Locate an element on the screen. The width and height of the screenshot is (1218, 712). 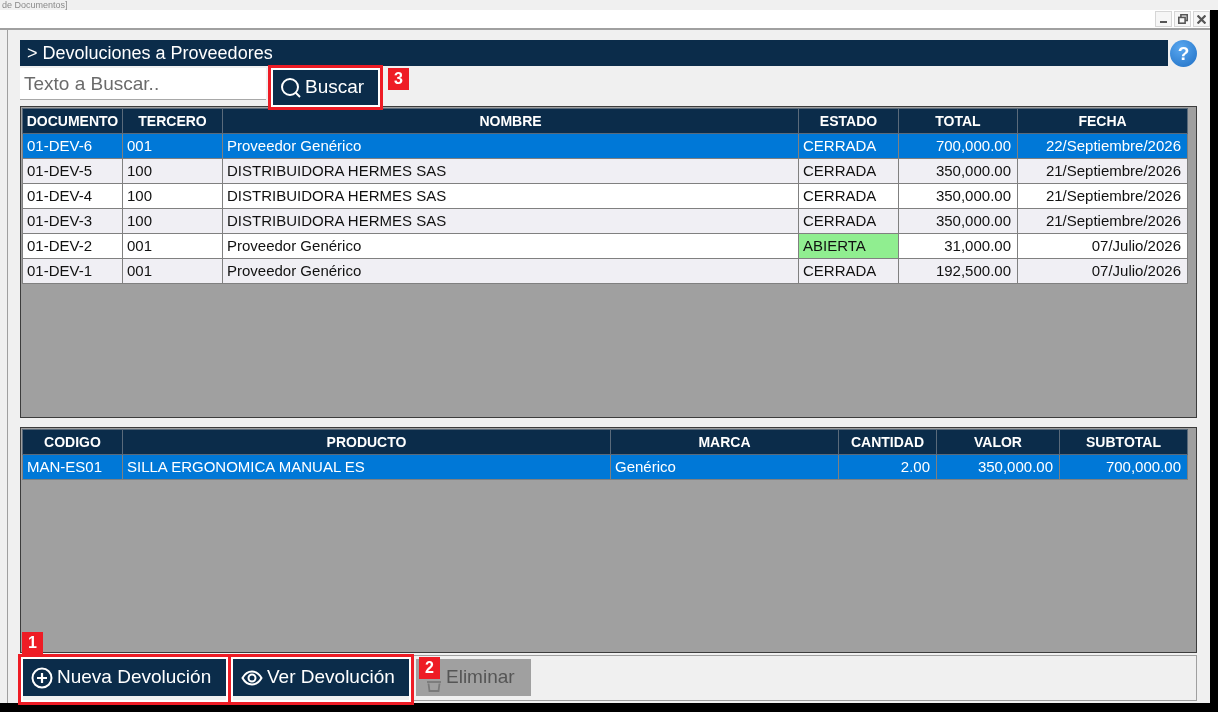
table-cell: Genérico is located at coordinates (724, 467).